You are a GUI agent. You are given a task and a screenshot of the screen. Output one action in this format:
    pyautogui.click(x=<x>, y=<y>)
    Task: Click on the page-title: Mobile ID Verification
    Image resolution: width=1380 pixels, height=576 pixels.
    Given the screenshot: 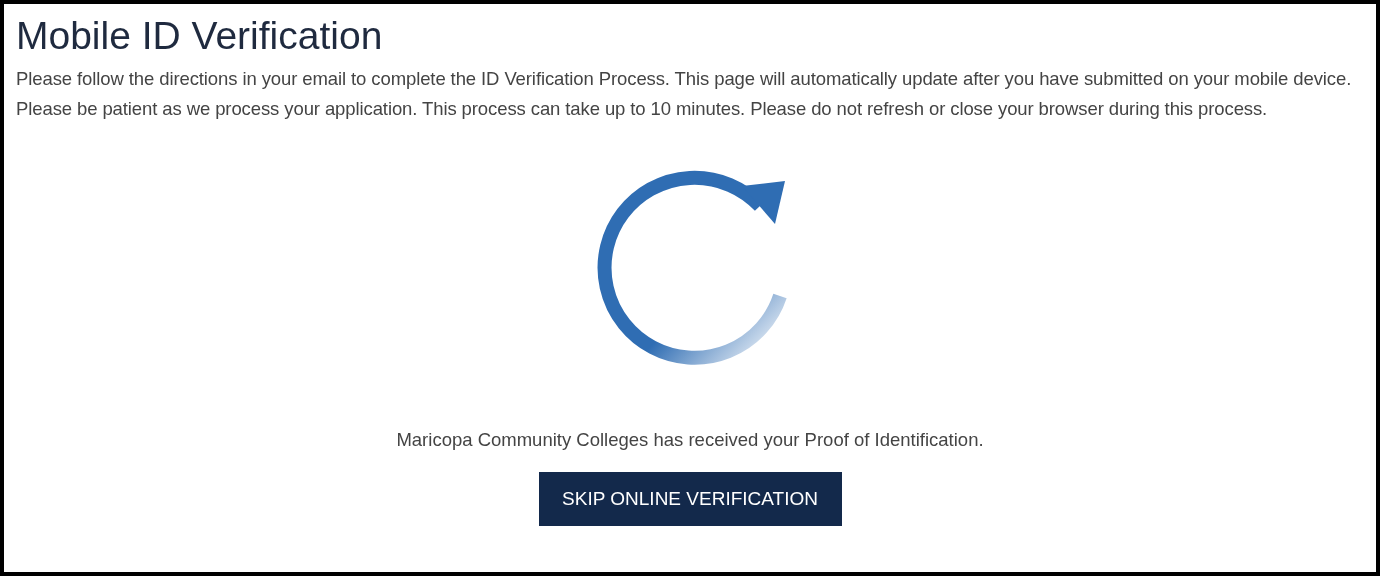 What is the action you would take?
    pyautogui.click(x=199, y=36)
    